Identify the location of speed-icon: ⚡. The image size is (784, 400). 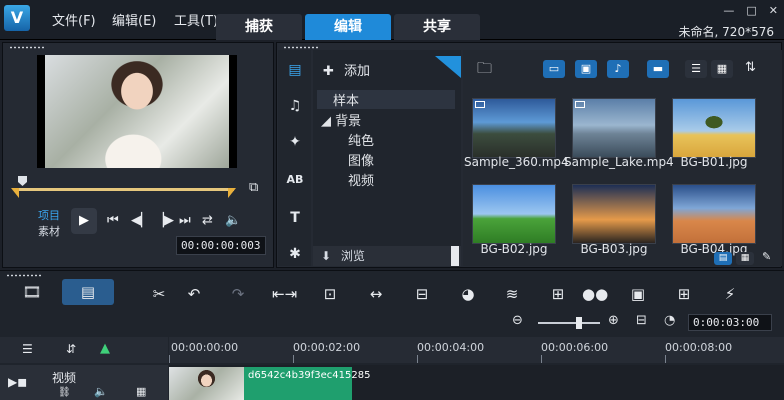
(730, 294).